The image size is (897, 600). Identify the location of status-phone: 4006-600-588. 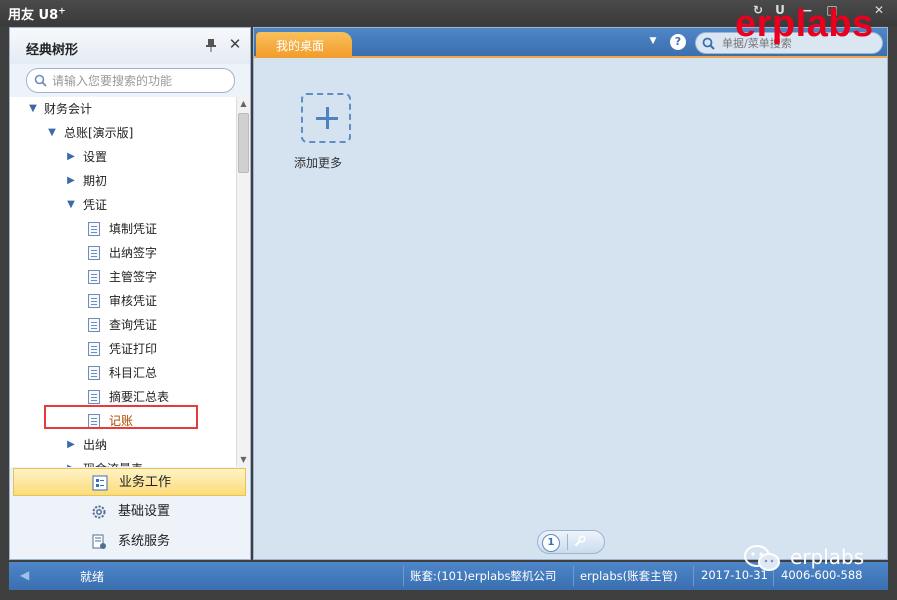
(822, 575).